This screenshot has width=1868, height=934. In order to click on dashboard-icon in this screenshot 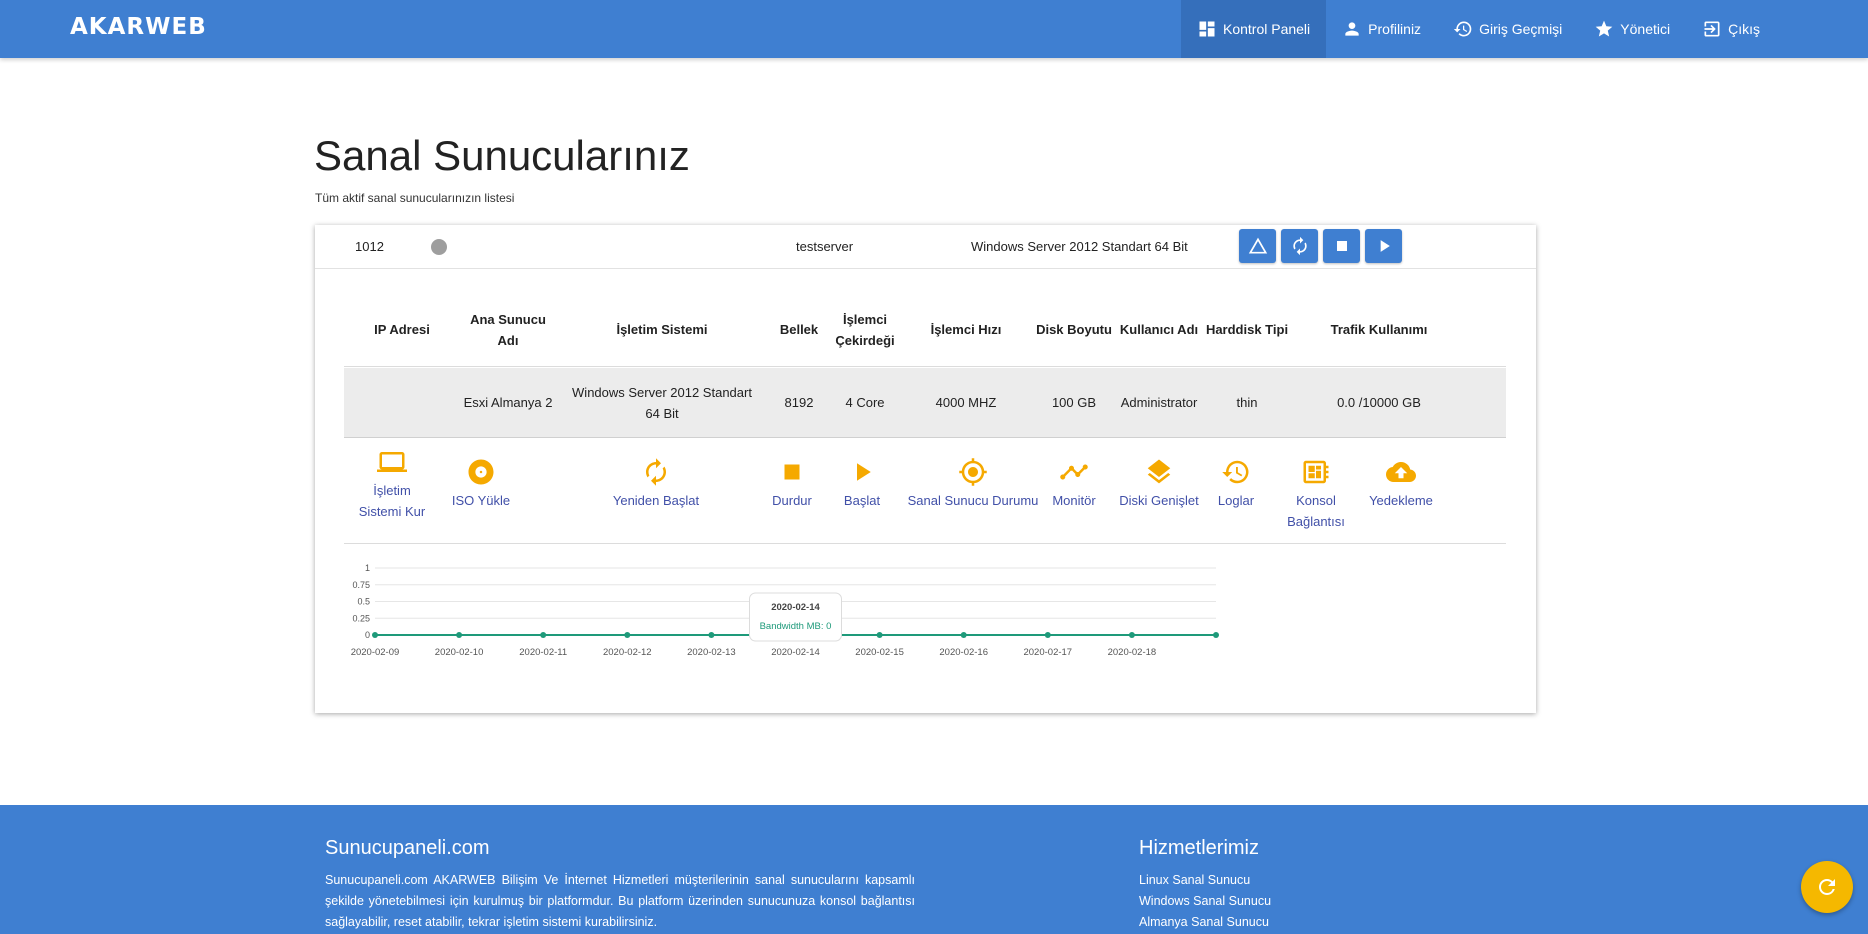, I will do `click(1207, 29)`.